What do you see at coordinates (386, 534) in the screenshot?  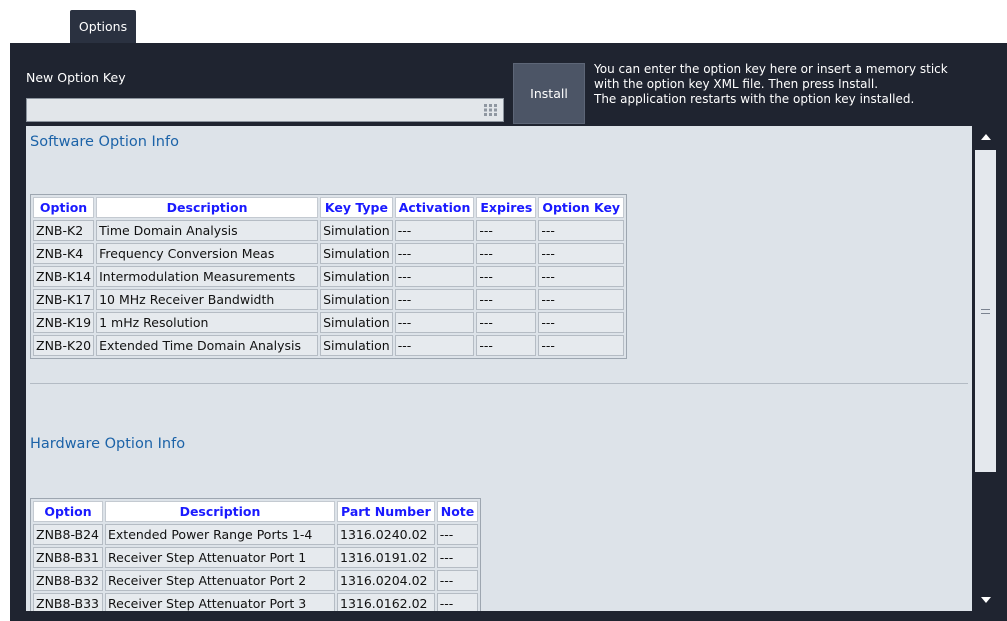 I see `table-cell: 1316.0240.02` at bounding box center [386, 534].